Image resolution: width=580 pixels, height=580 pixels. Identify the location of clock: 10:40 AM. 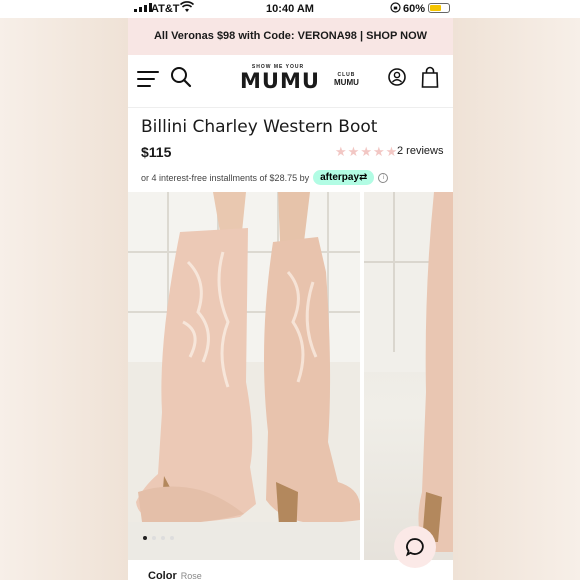
(290, 9).